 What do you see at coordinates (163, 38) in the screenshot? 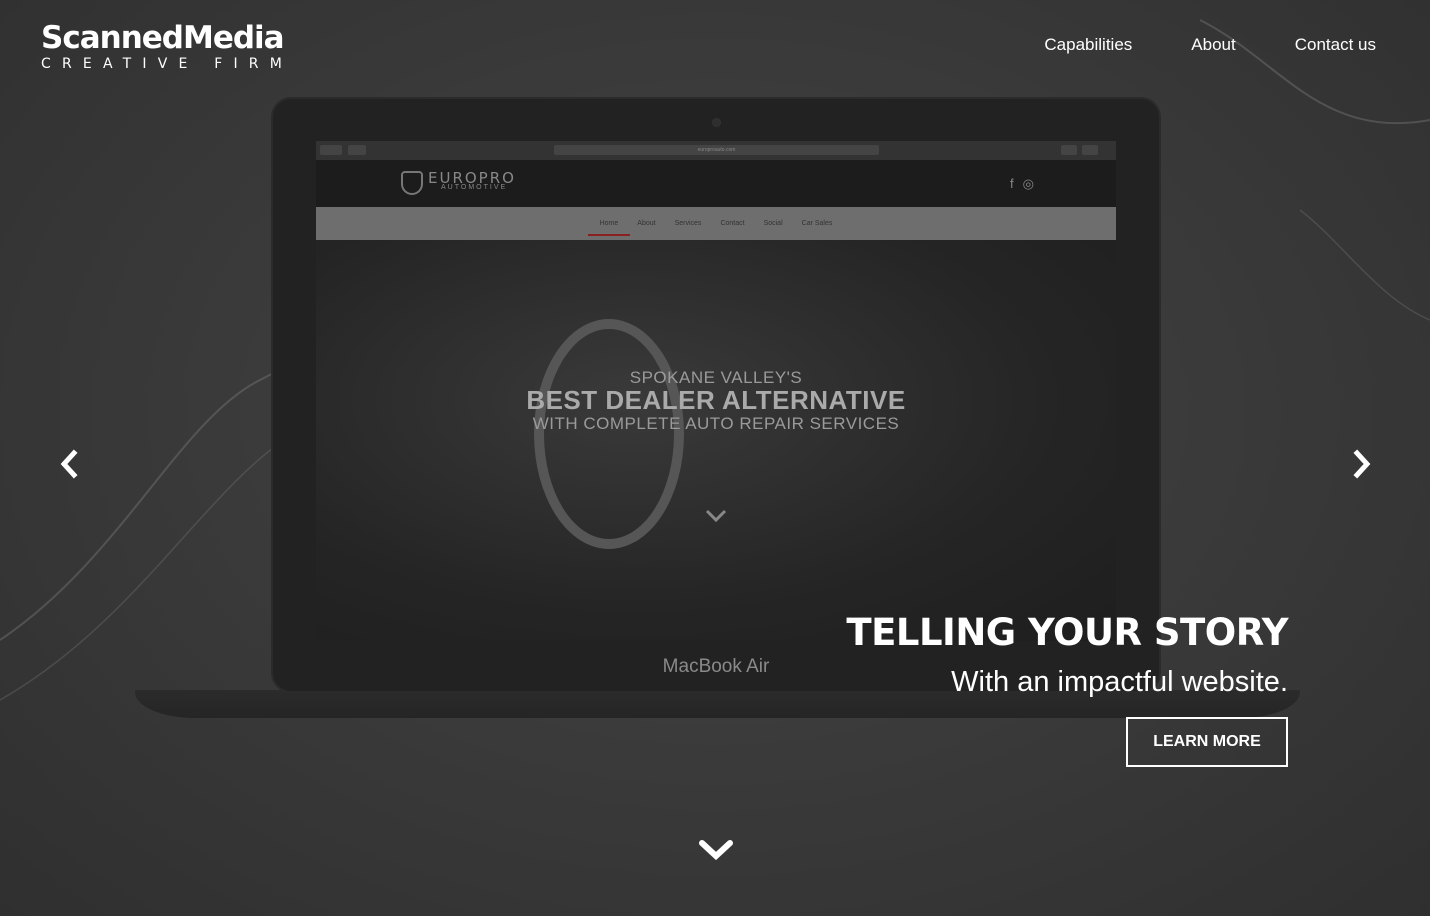
I see `brand-name: ScannedMedia` at bounding box center [163, 38].